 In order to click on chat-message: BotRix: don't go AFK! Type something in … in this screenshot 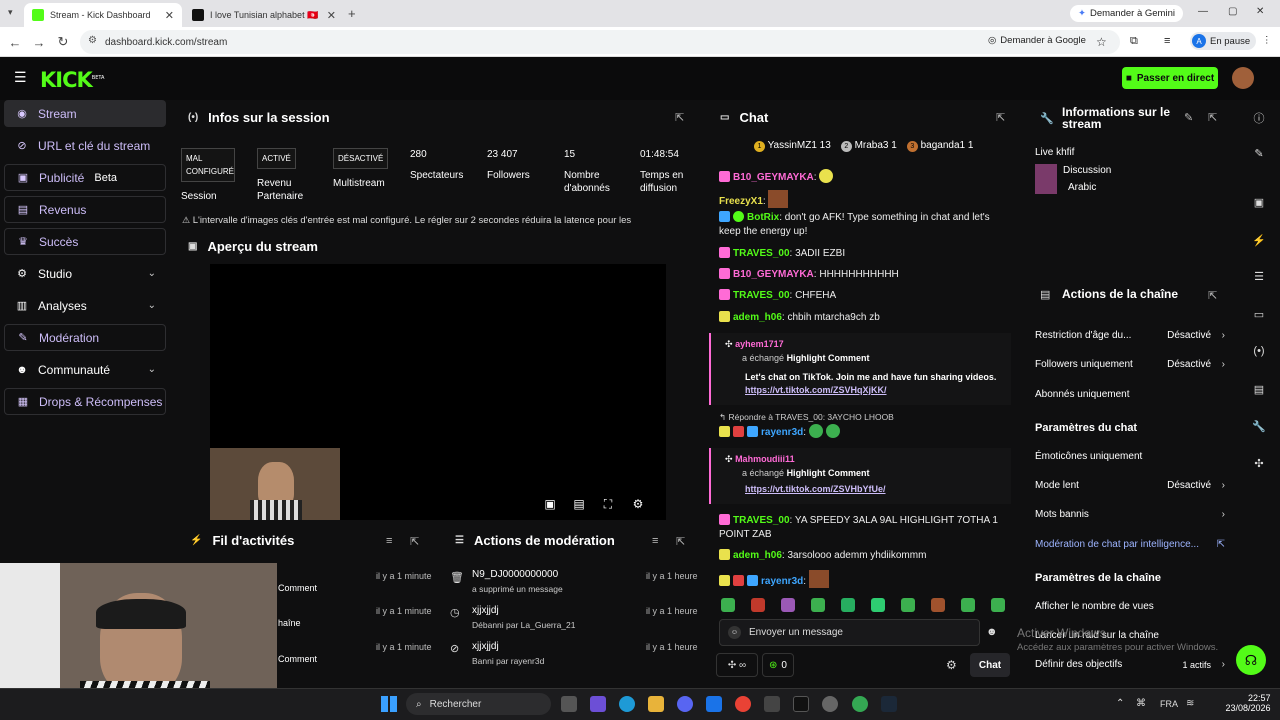, I will do `click(859, 225)`.